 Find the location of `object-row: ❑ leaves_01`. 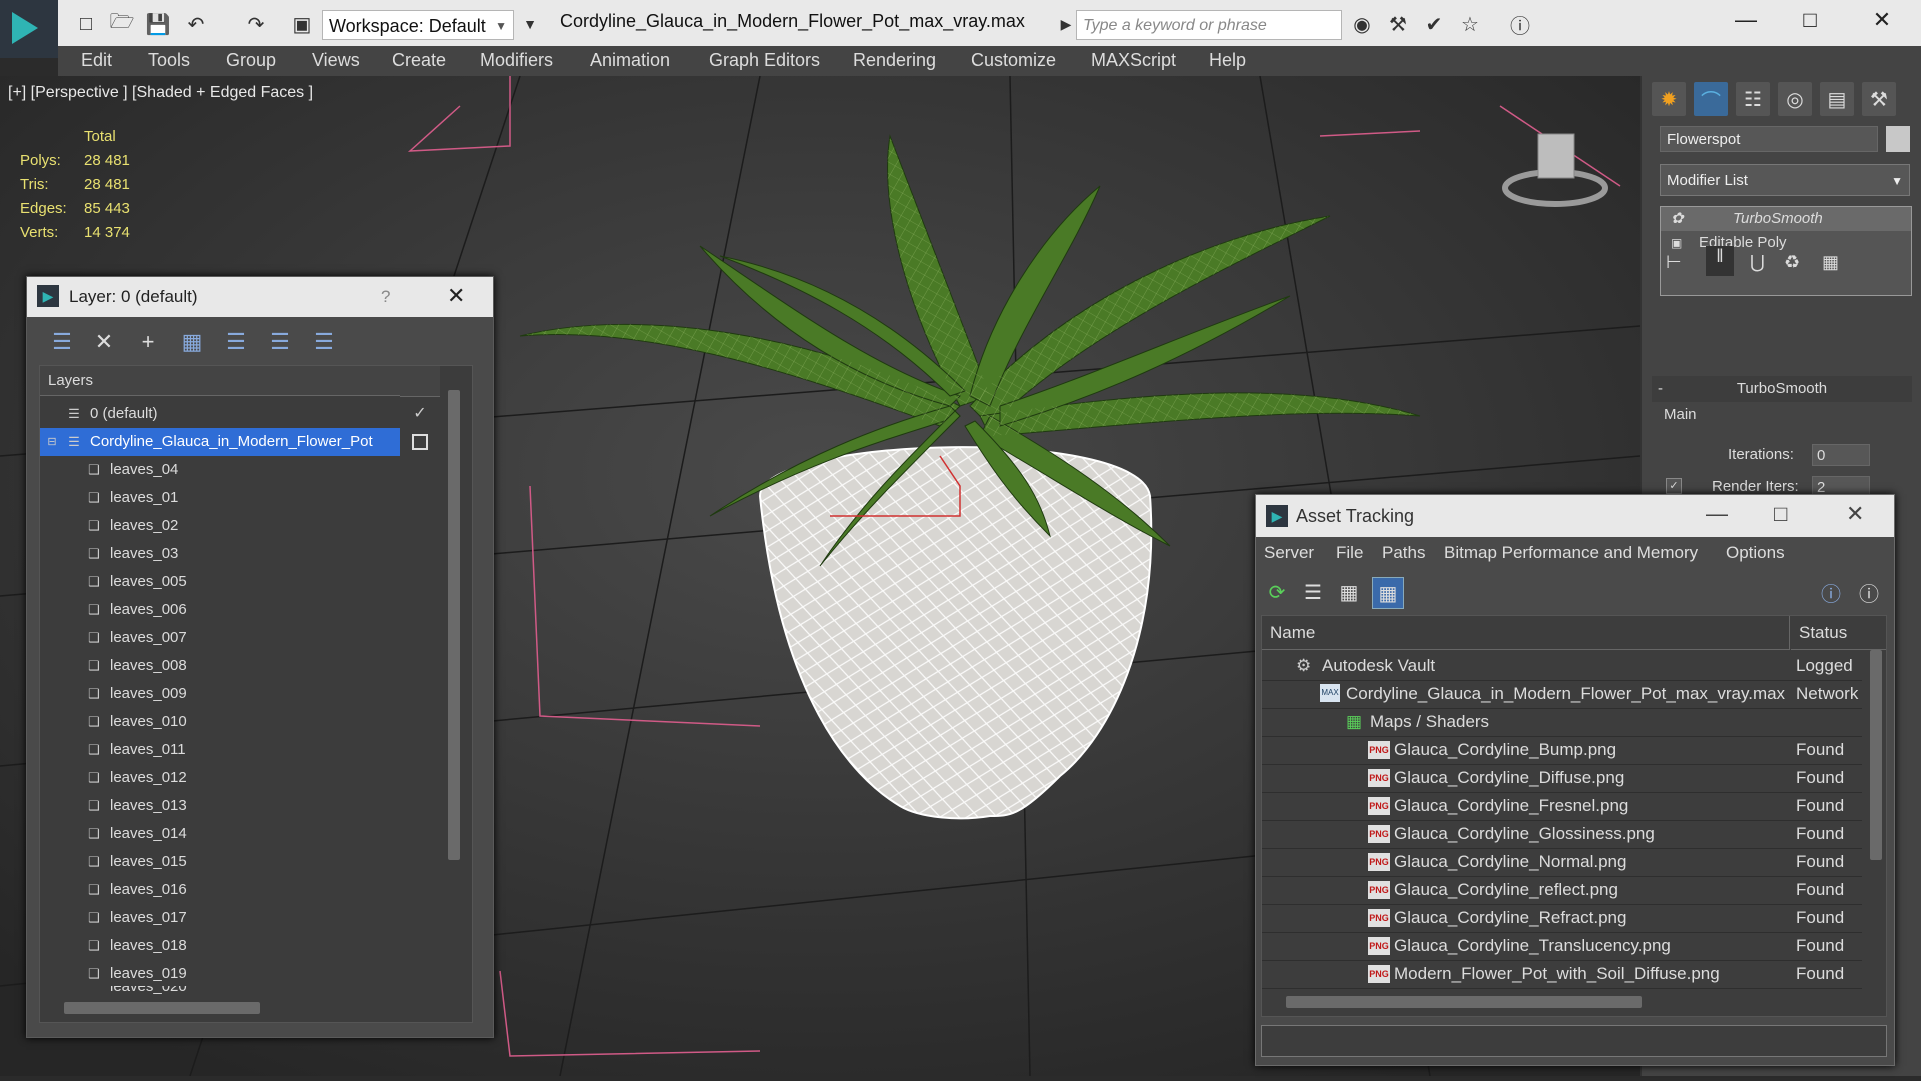

object-row: ❑ leaves_01 is located at coordinates (240, 498).